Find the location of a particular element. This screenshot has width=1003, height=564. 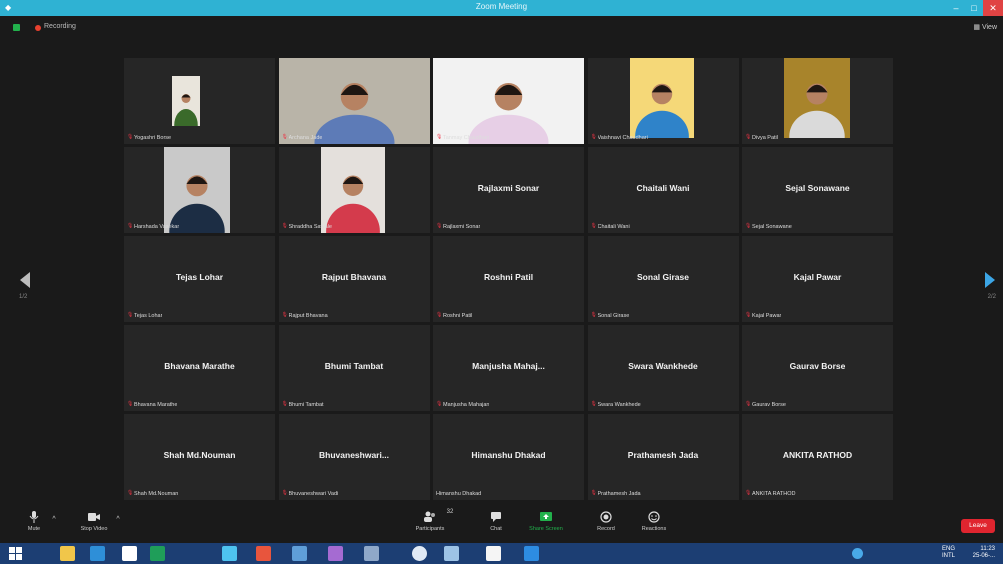

view-button: ▦ View is located at coordinates (985, 27).